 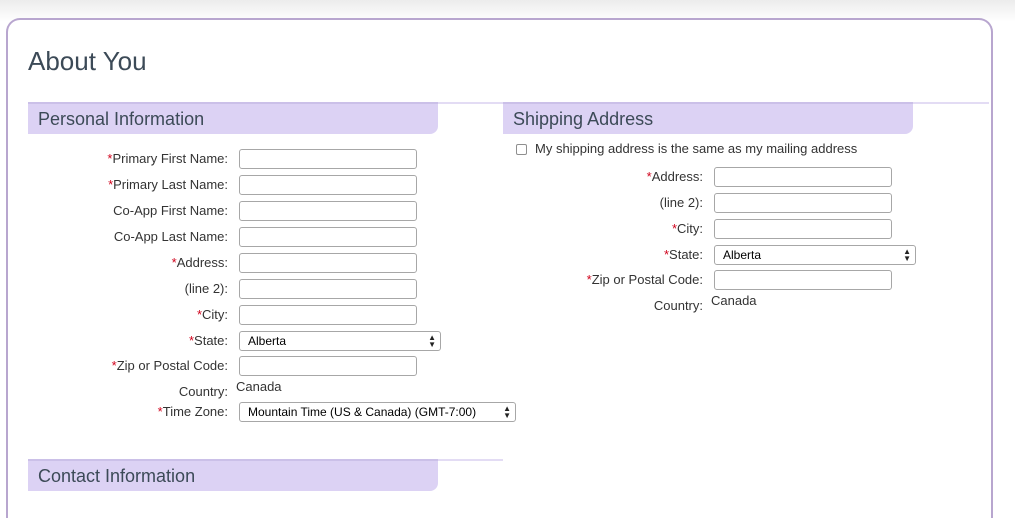 I want to click on city-input, so click(x=328, y=315).